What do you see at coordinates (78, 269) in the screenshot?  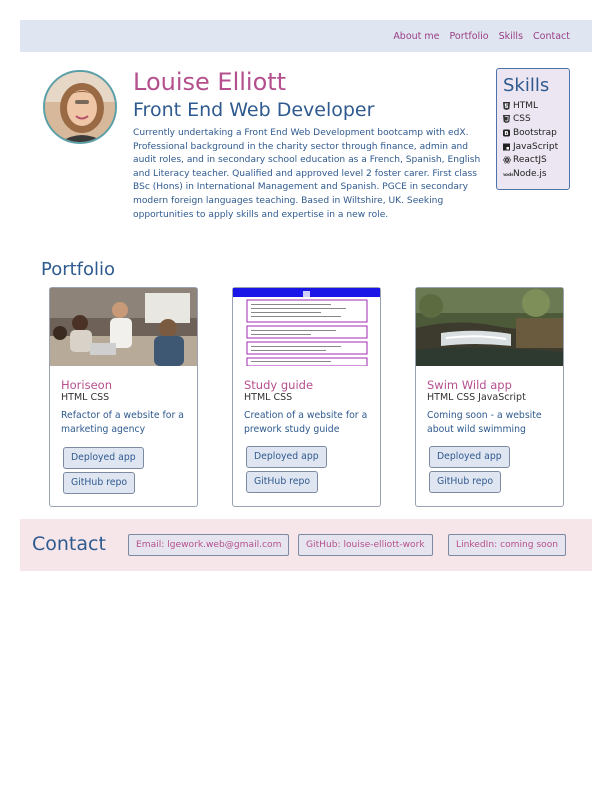 I see `portfolio-title: Portfolio` at bounding box center [78, 269].